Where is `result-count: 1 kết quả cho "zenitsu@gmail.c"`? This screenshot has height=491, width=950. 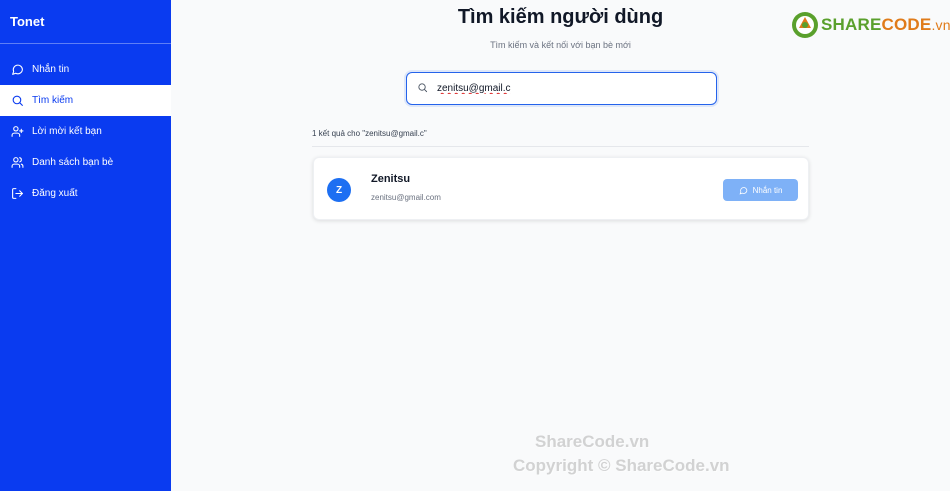
result-count: 1 kết quả cho "zenitsu@gmail.c" is located at coordinates (369, 133).